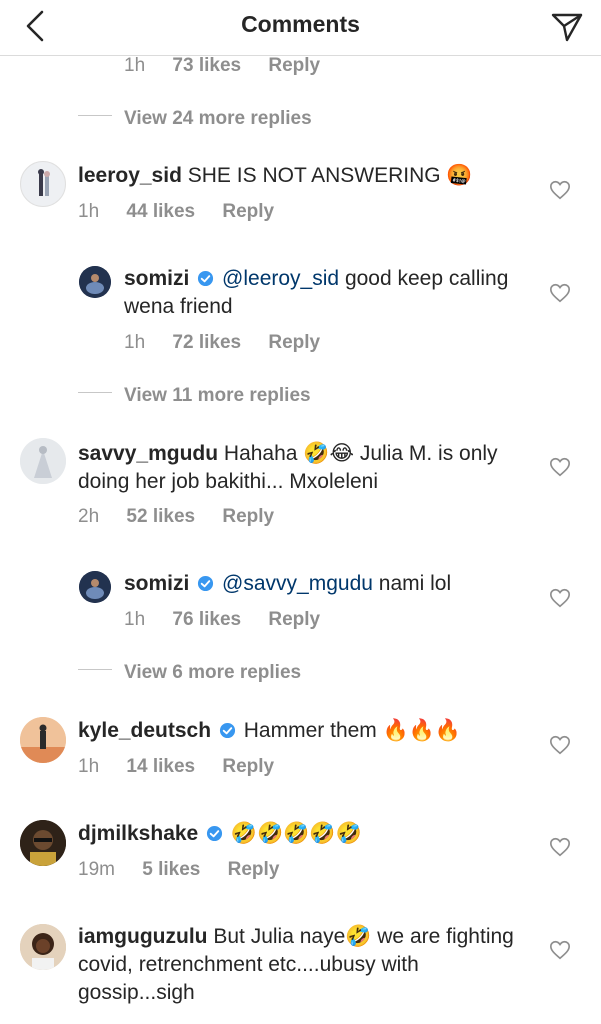  I want to click on emoji: 🤣🤣🤣🤣🤣, so click(296, 833).